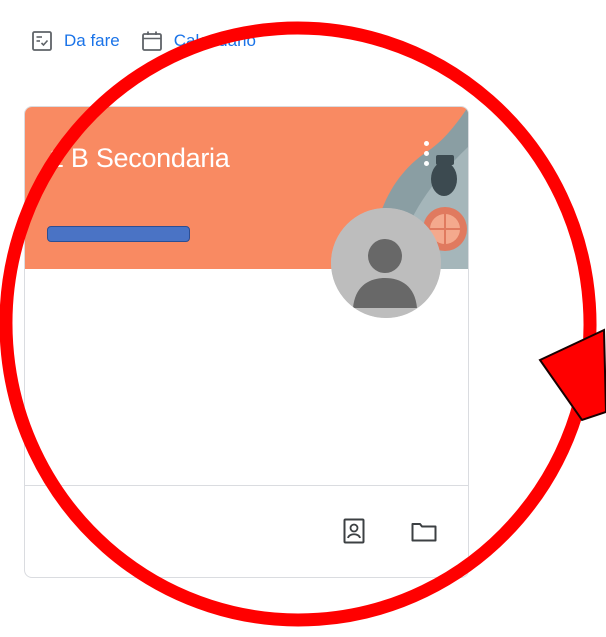 The image size is (606, 637). Describe the element at coordinates (118, 234) in the screenshot. I see `redacted-section-name` at that location.